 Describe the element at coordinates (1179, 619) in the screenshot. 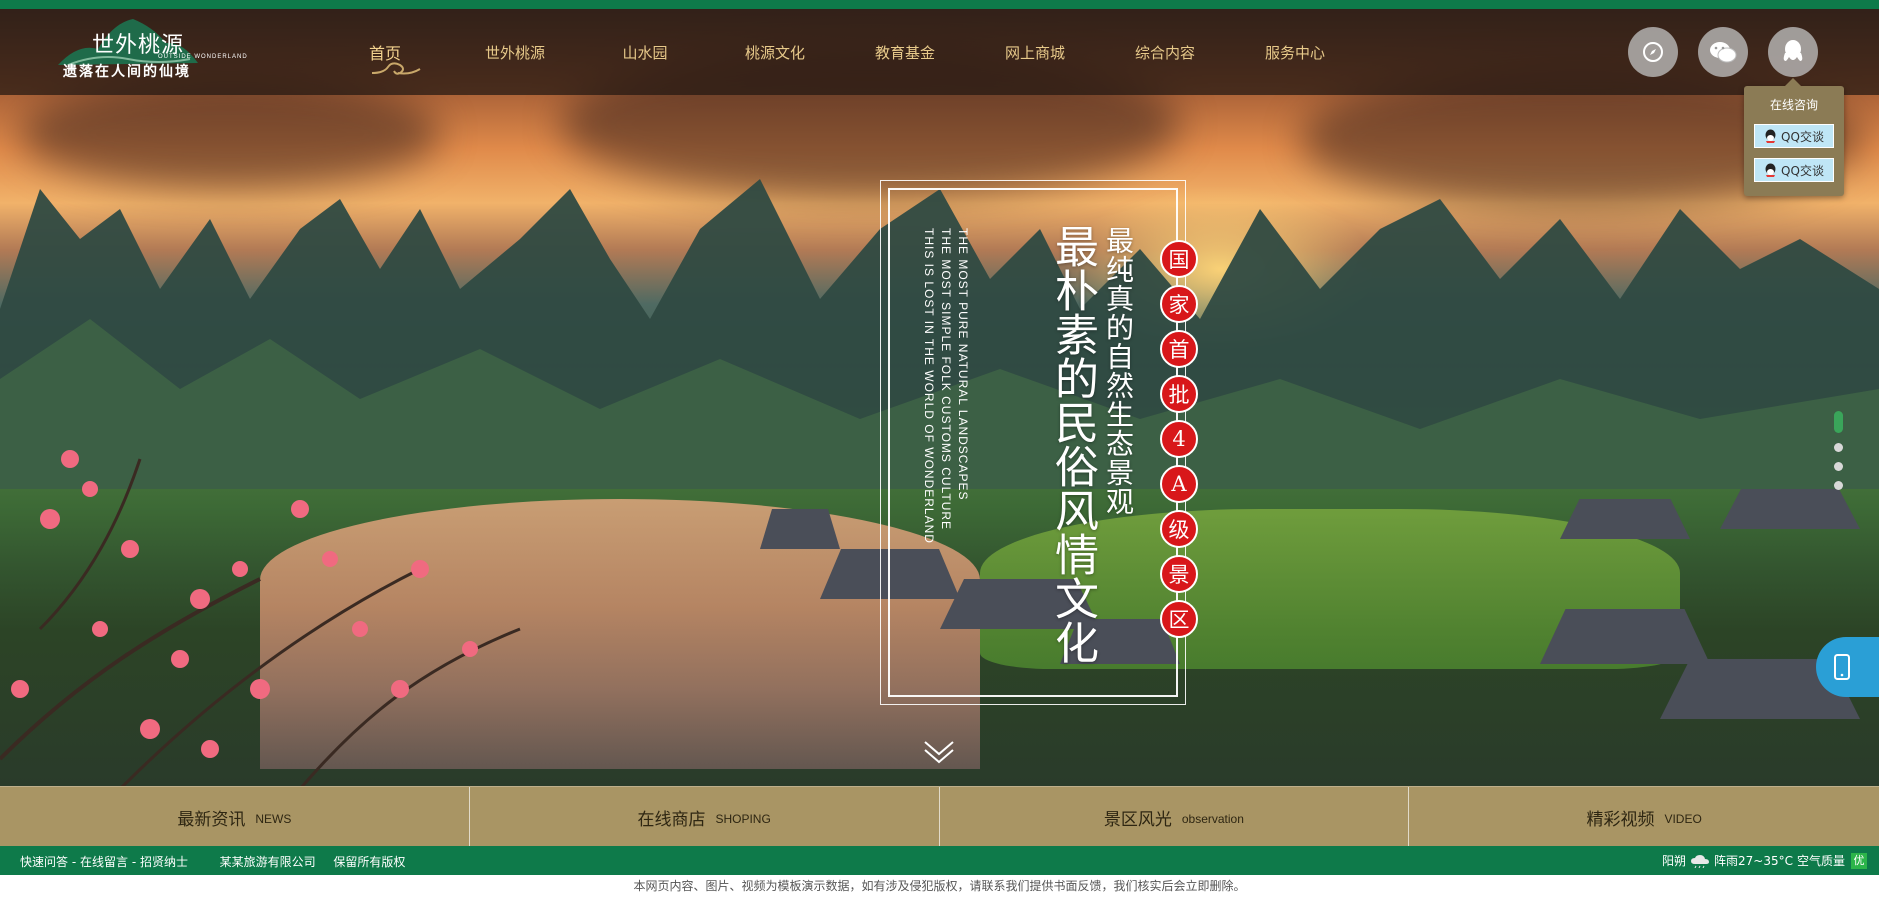

I see `badge-char: 区` at that location.